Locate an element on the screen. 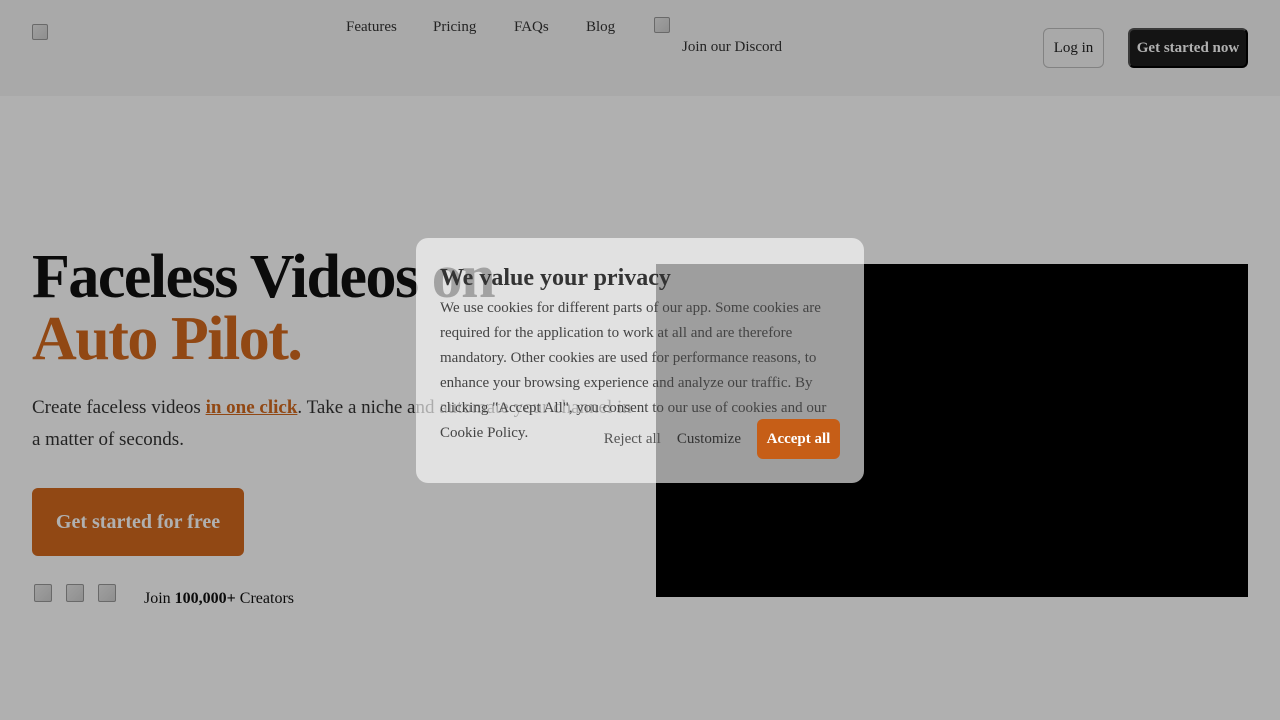 The height and width of the screenshot is (720, 1280). cookie-dialog-actions: Reject all Customize Accept all is located at coordinates (722, 439).